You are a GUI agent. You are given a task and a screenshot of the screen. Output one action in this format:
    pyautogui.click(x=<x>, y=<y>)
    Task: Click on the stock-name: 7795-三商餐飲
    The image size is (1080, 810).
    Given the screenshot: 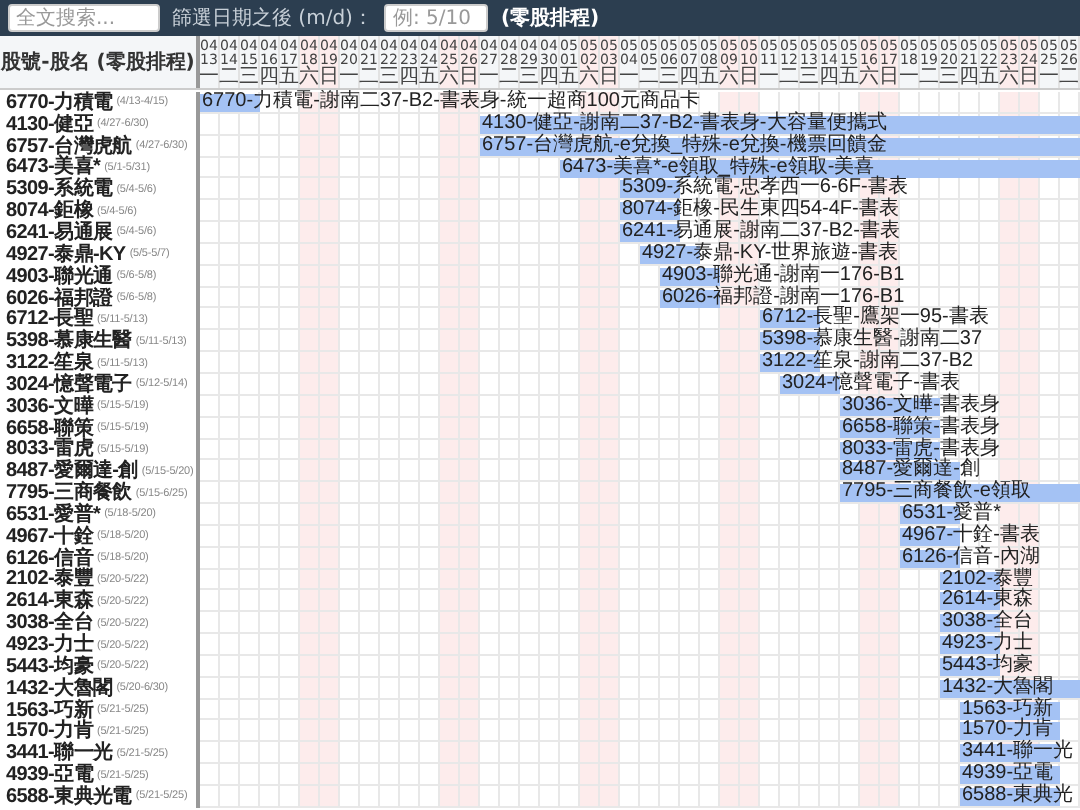 What is the action you would take?
    pyautogui.click(x=69, y=493)
    